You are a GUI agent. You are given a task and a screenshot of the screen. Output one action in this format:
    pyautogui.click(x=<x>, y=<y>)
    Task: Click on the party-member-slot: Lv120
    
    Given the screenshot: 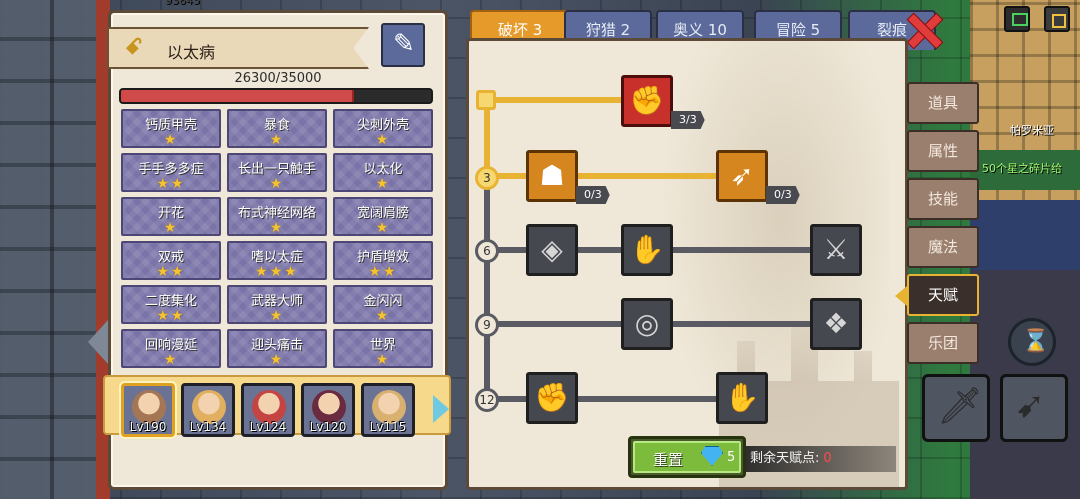 What is the action you would take?
    pyautogui.click(x=328, y=410)
    